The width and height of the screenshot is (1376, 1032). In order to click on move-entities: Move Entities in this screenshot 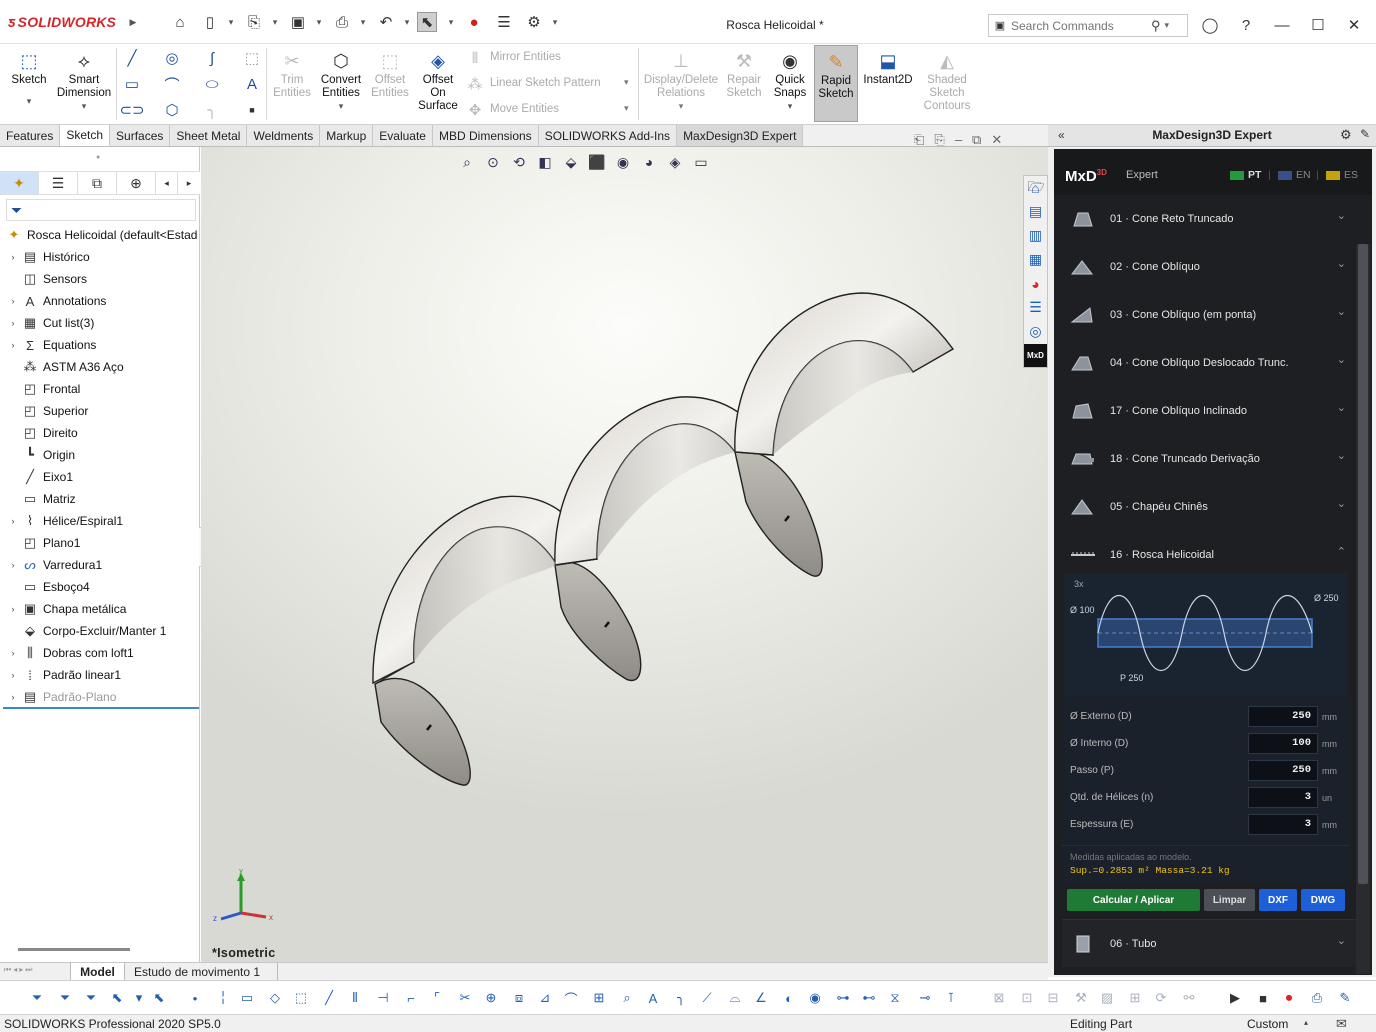, I will do `click(524, 109)`.